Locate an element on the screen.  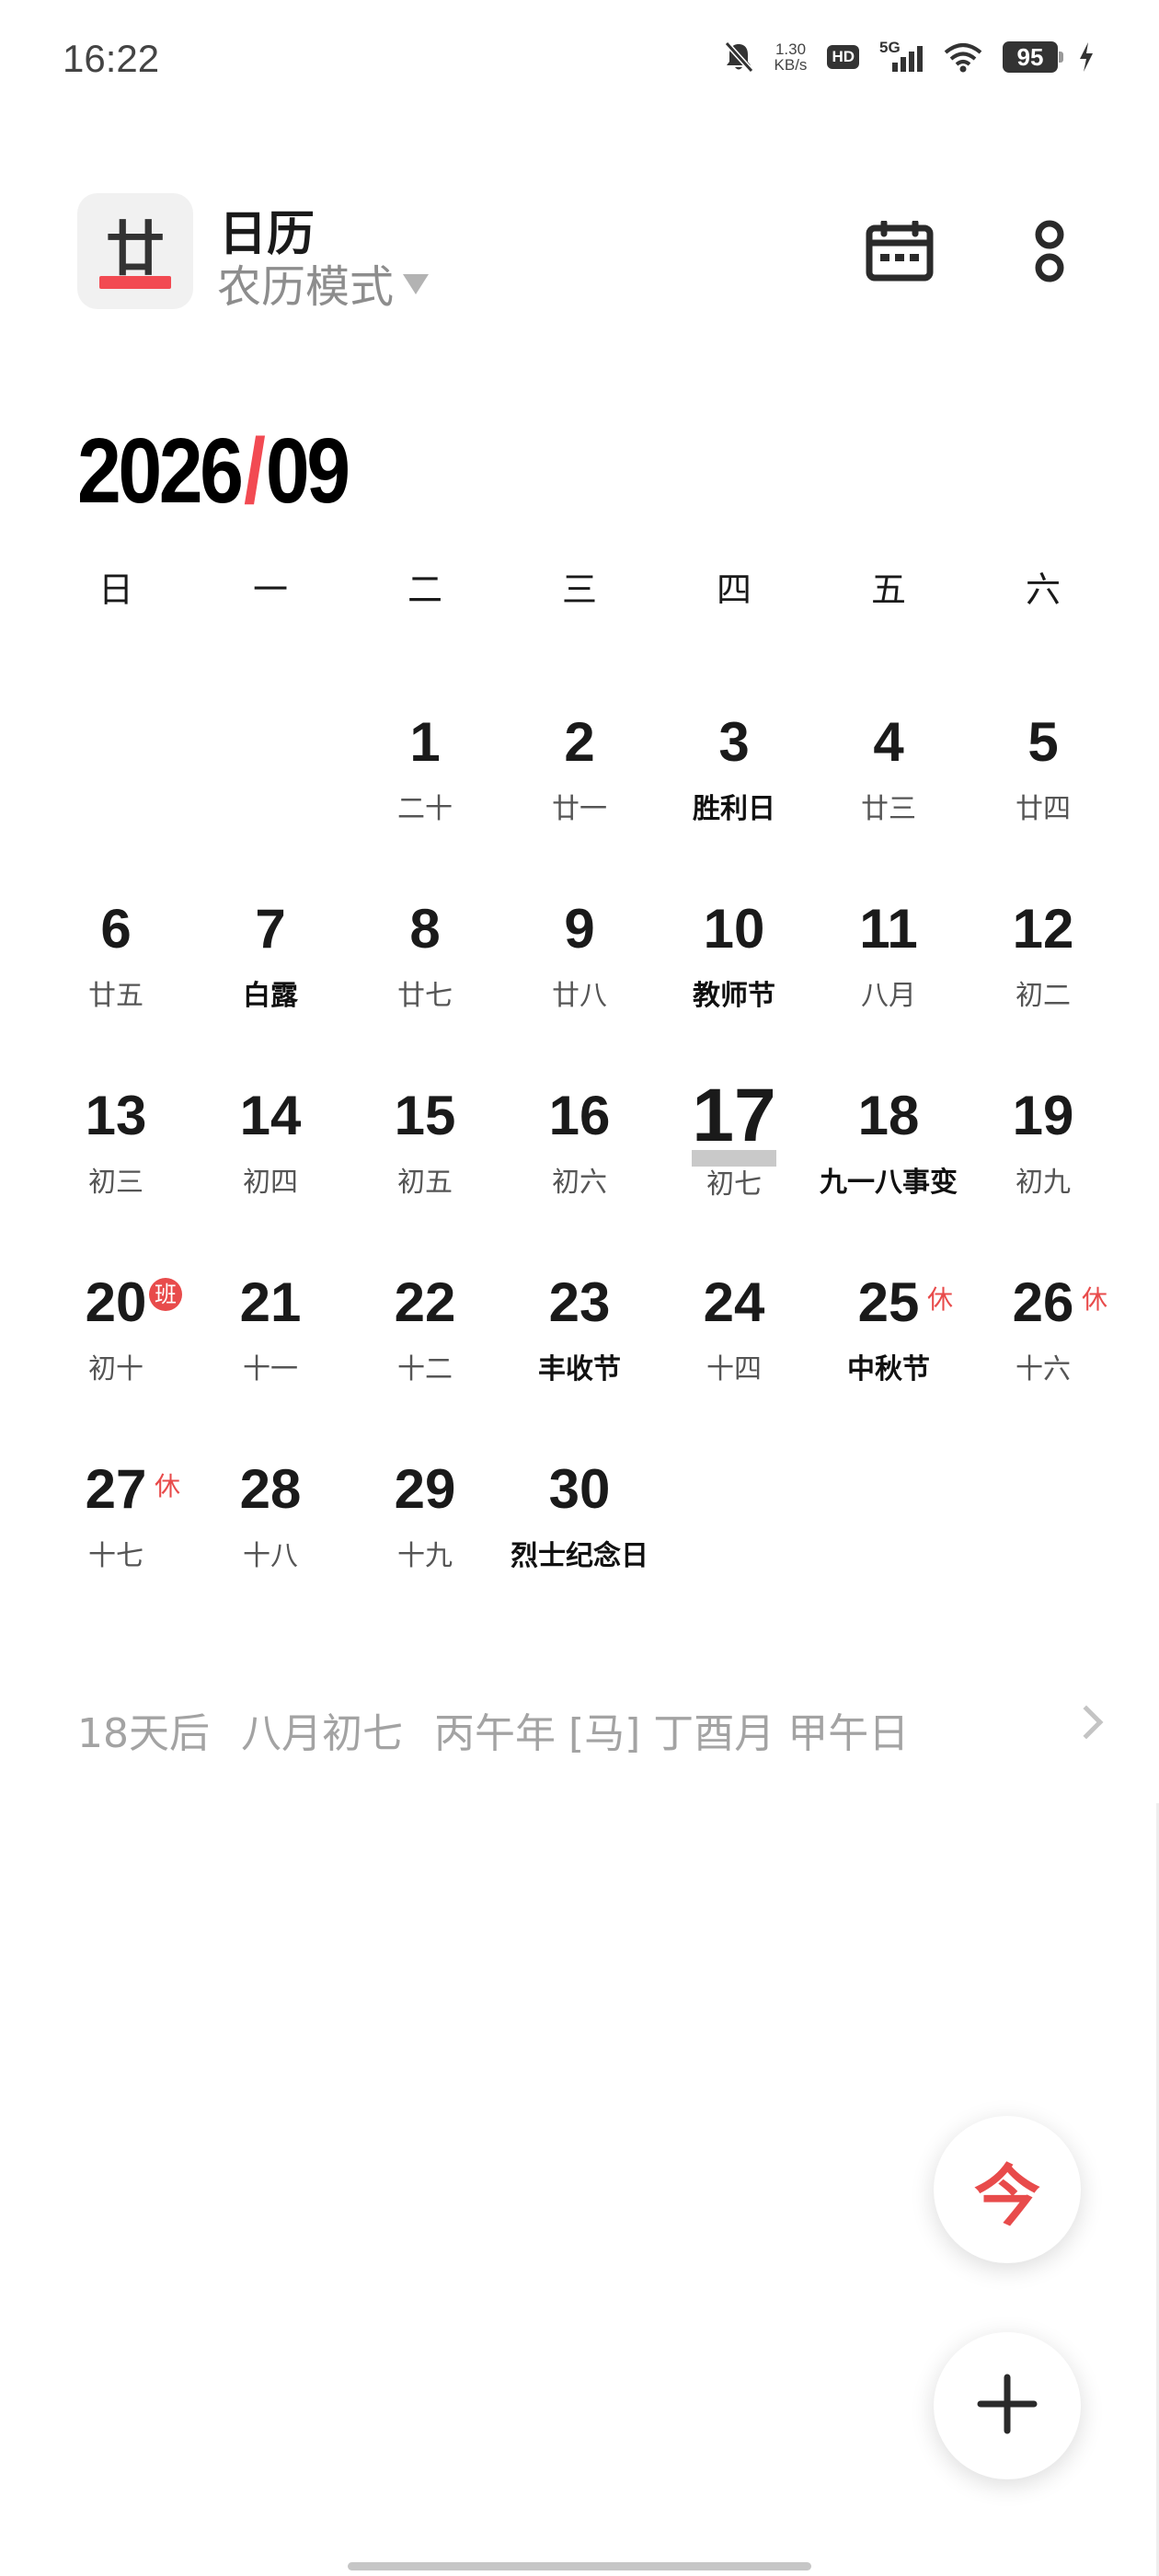
day-number: 5 is located at coordinates (1043, 742).